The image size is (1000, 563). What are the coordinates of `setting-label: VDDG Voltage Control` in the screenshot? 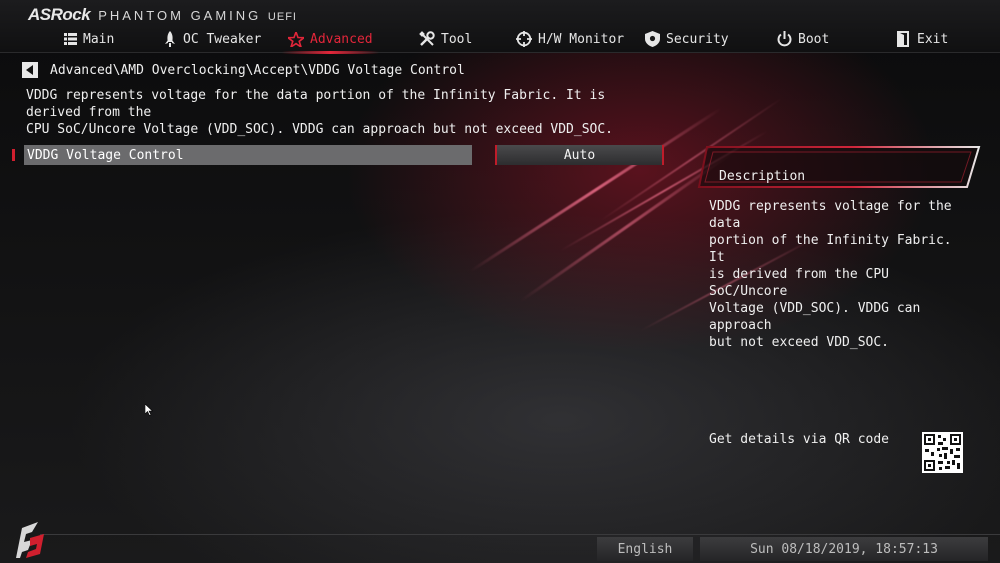 It's located at (105, 155).